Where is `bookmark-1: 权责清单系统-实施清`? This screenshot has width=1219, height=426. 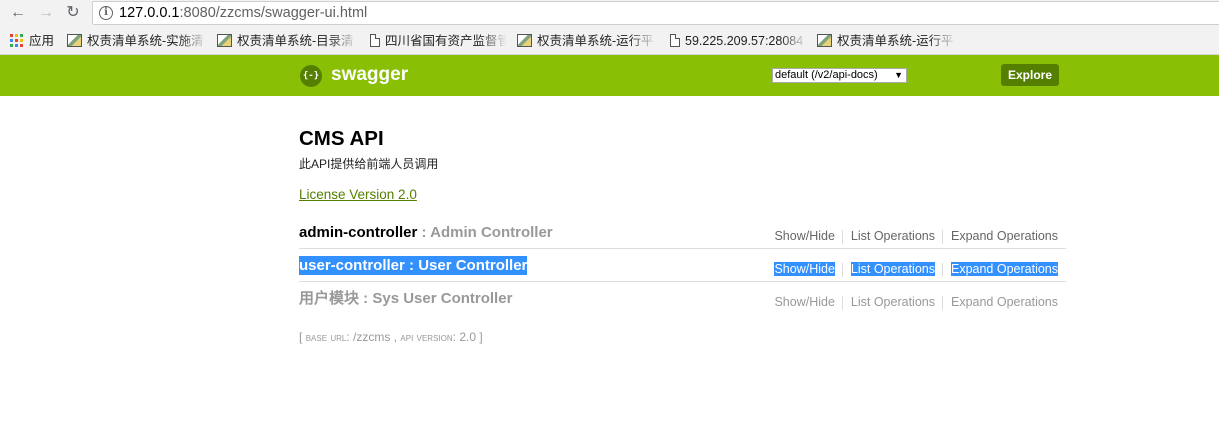
bookmark-1: 权责清单系统-实施清 is located at coordinates (137, 41).